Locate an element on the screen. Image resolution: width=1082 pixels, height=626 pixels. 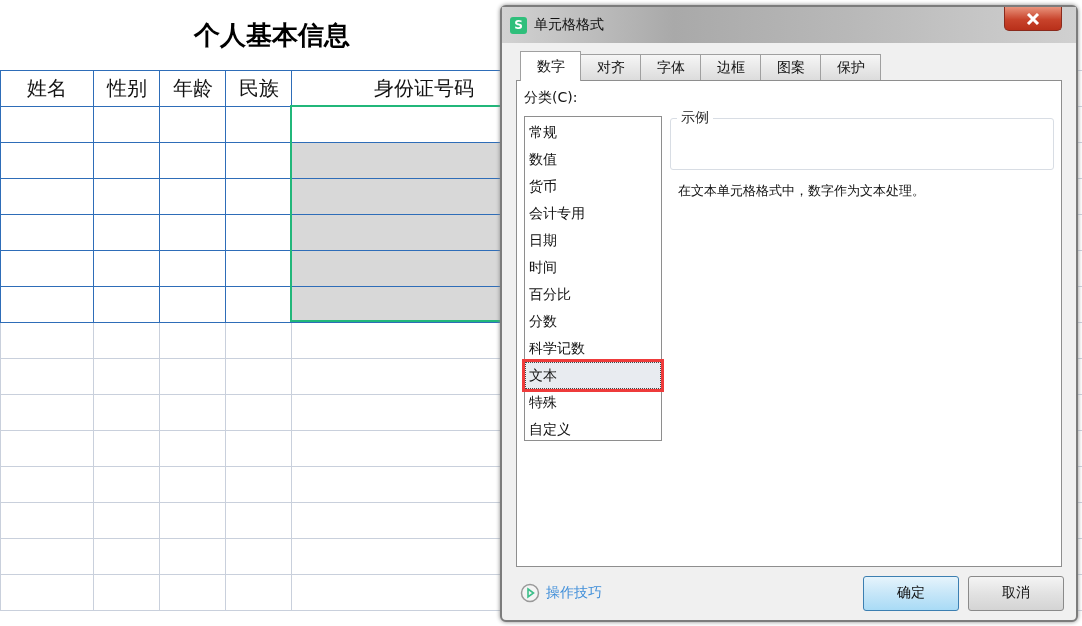
ok-button: 确定 is located at coordinates (911, 593).